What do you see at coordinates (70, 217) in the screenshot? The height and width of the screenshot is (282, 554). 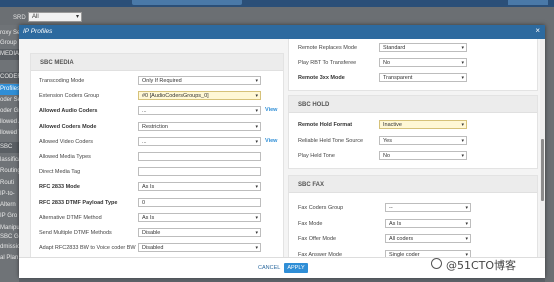 I see `field-label: Alternative DTMF Method` at bounding box center [70, 217].